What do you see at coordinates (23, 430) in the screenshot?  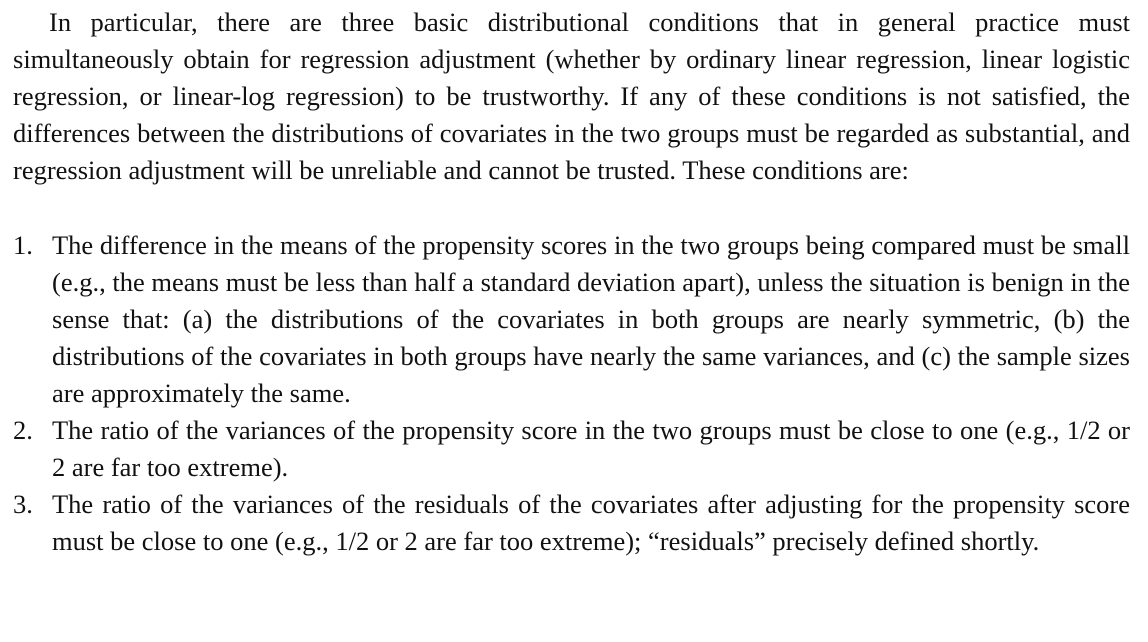 I see `list-item-number: 2.` at bounding box center [23, 430].